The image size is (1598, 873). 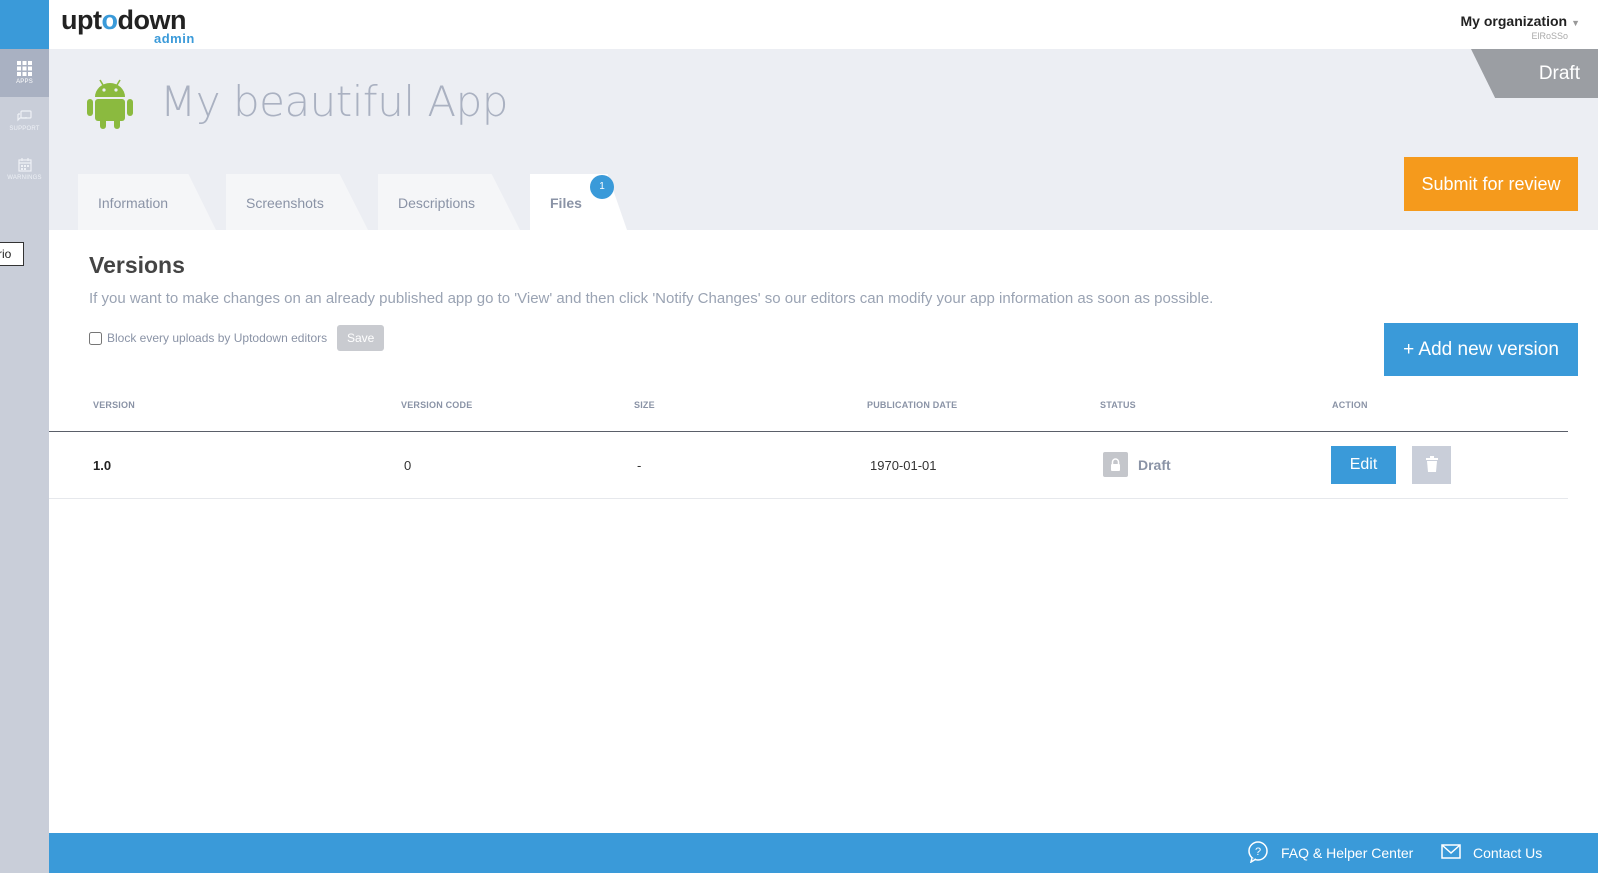 I want to click on column-header-version-code: VERSION CODE, so click(x=437, y=405).